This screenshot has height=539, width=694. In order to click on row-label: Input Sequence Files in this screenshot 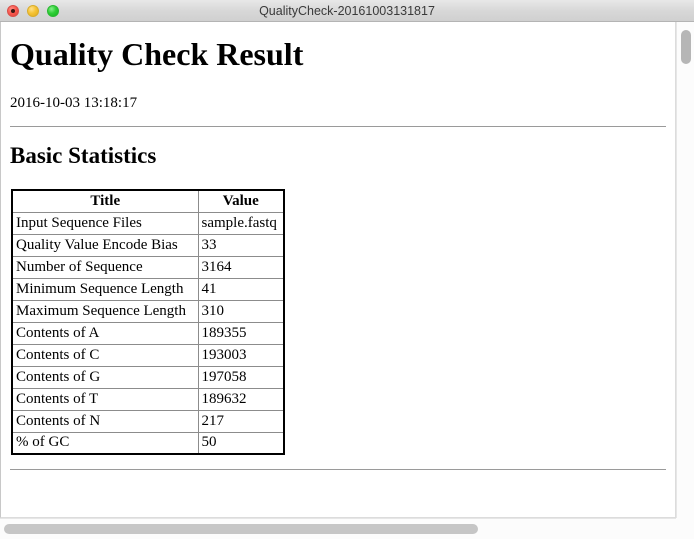, I will do `click(105, 223)`.